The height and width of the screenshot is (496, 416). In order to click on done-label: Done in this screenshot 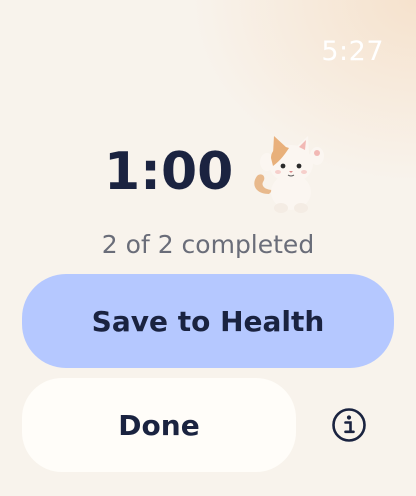, I will do `click(159, 425)`.